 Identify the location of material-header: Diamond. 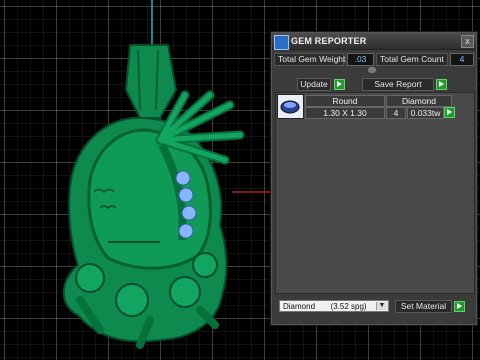
(419, 101).